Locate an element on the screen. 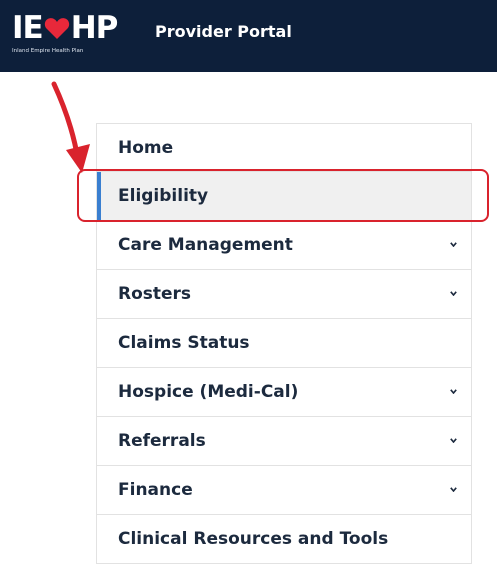  menu-item-referrals: Referrals is located at coordinates (284, 441).